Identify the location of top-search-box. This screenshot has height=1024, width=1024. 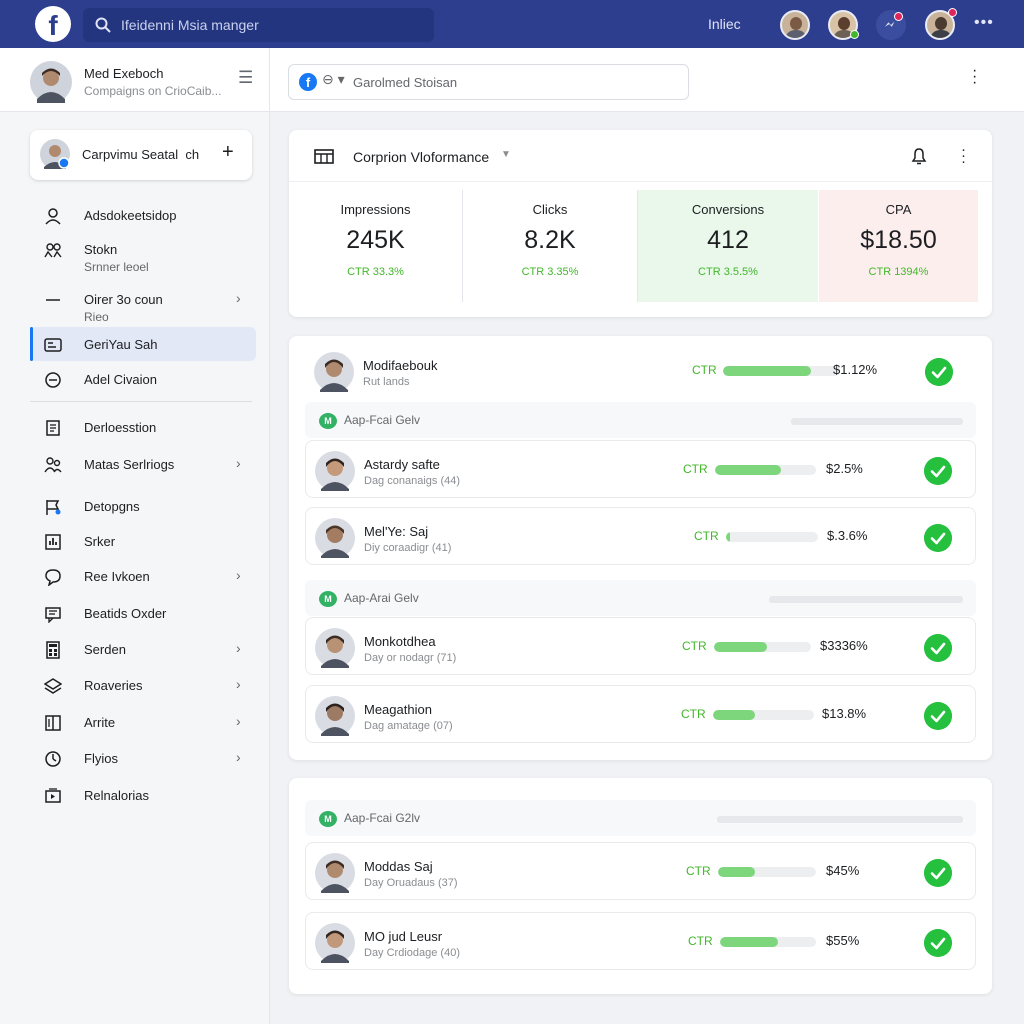
(258, 25).